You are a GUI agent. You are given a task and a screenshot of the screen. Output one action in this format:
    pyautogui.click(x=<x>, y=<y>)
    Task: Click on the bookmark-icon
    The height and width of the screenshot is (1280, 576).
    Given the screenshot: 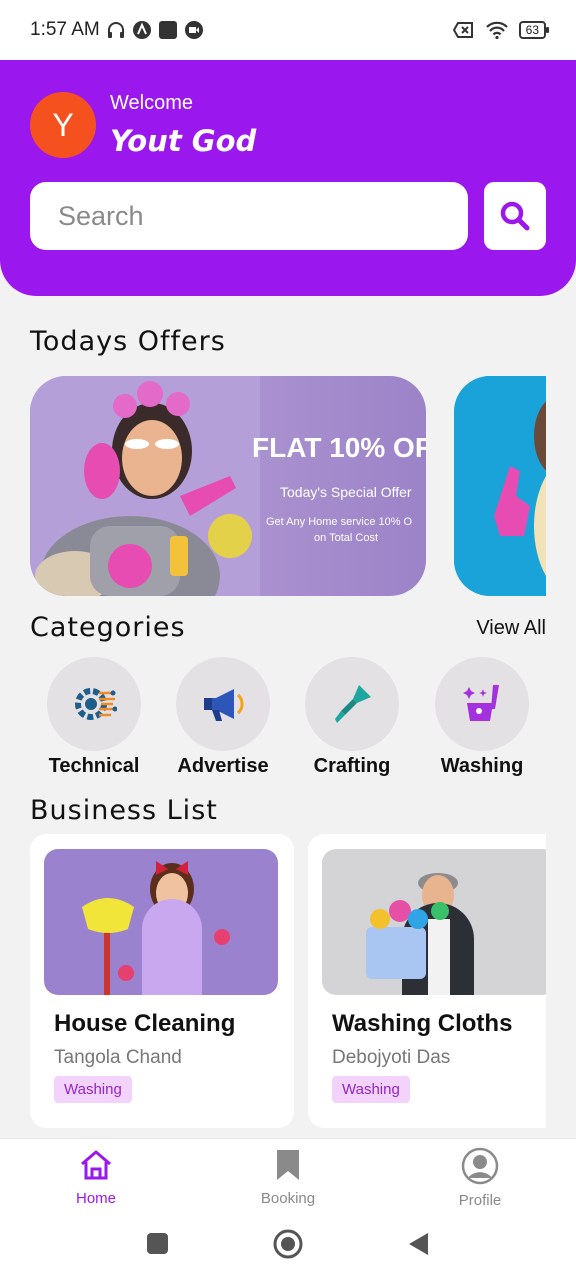 What is the action you would take?
    pyautogui.click(x=288, y=1165)
    